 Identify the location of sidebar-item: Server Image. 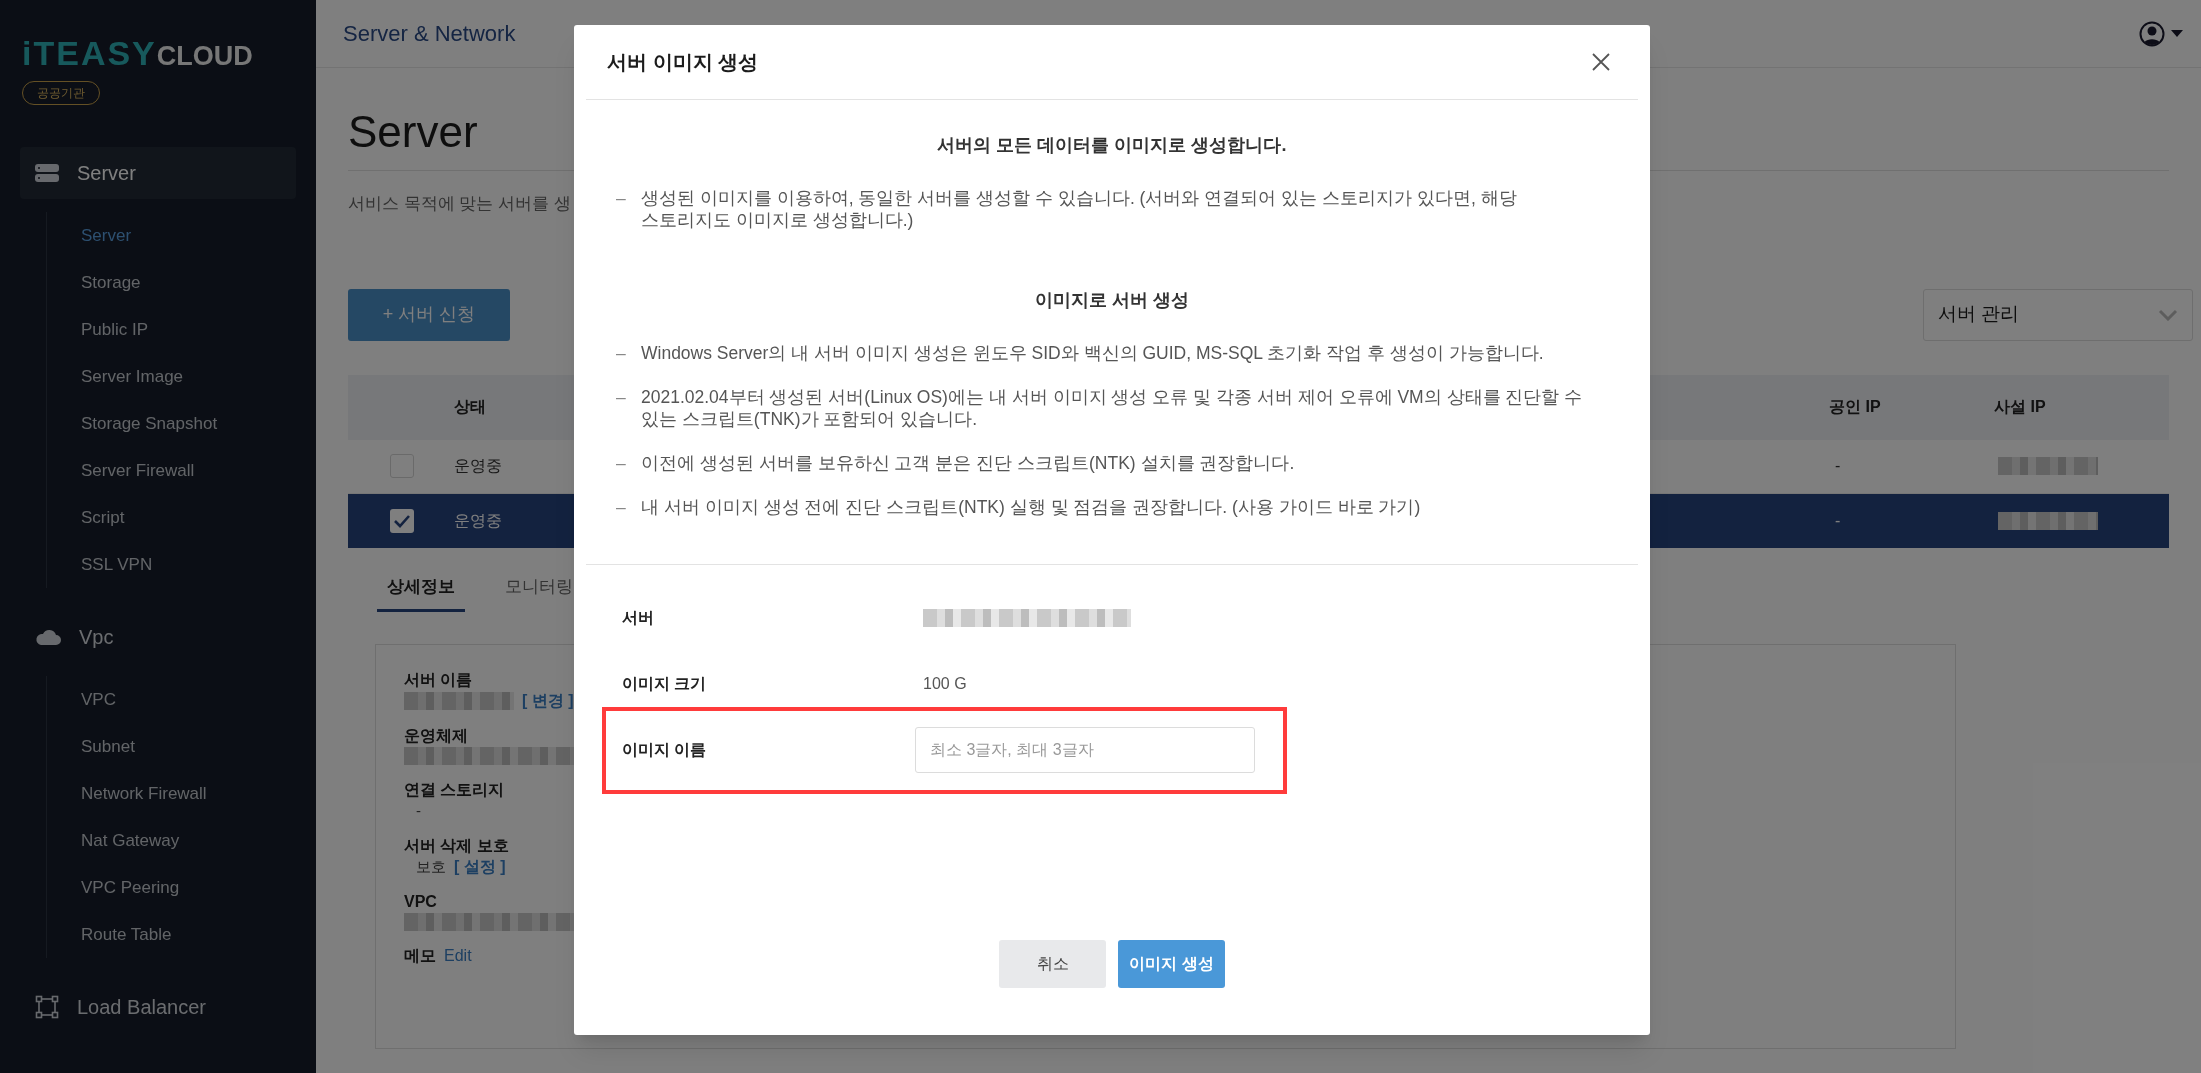
(181, 376).